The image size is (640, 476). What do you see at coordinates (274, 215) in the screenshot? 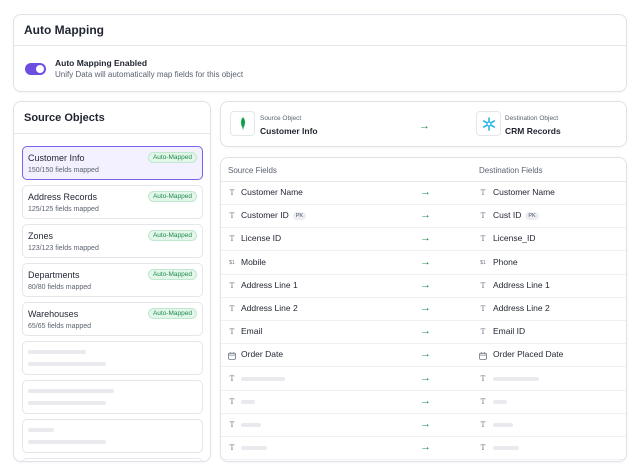
I see `source-field-name: Customer ID PK` at bounding box center [274, 215].